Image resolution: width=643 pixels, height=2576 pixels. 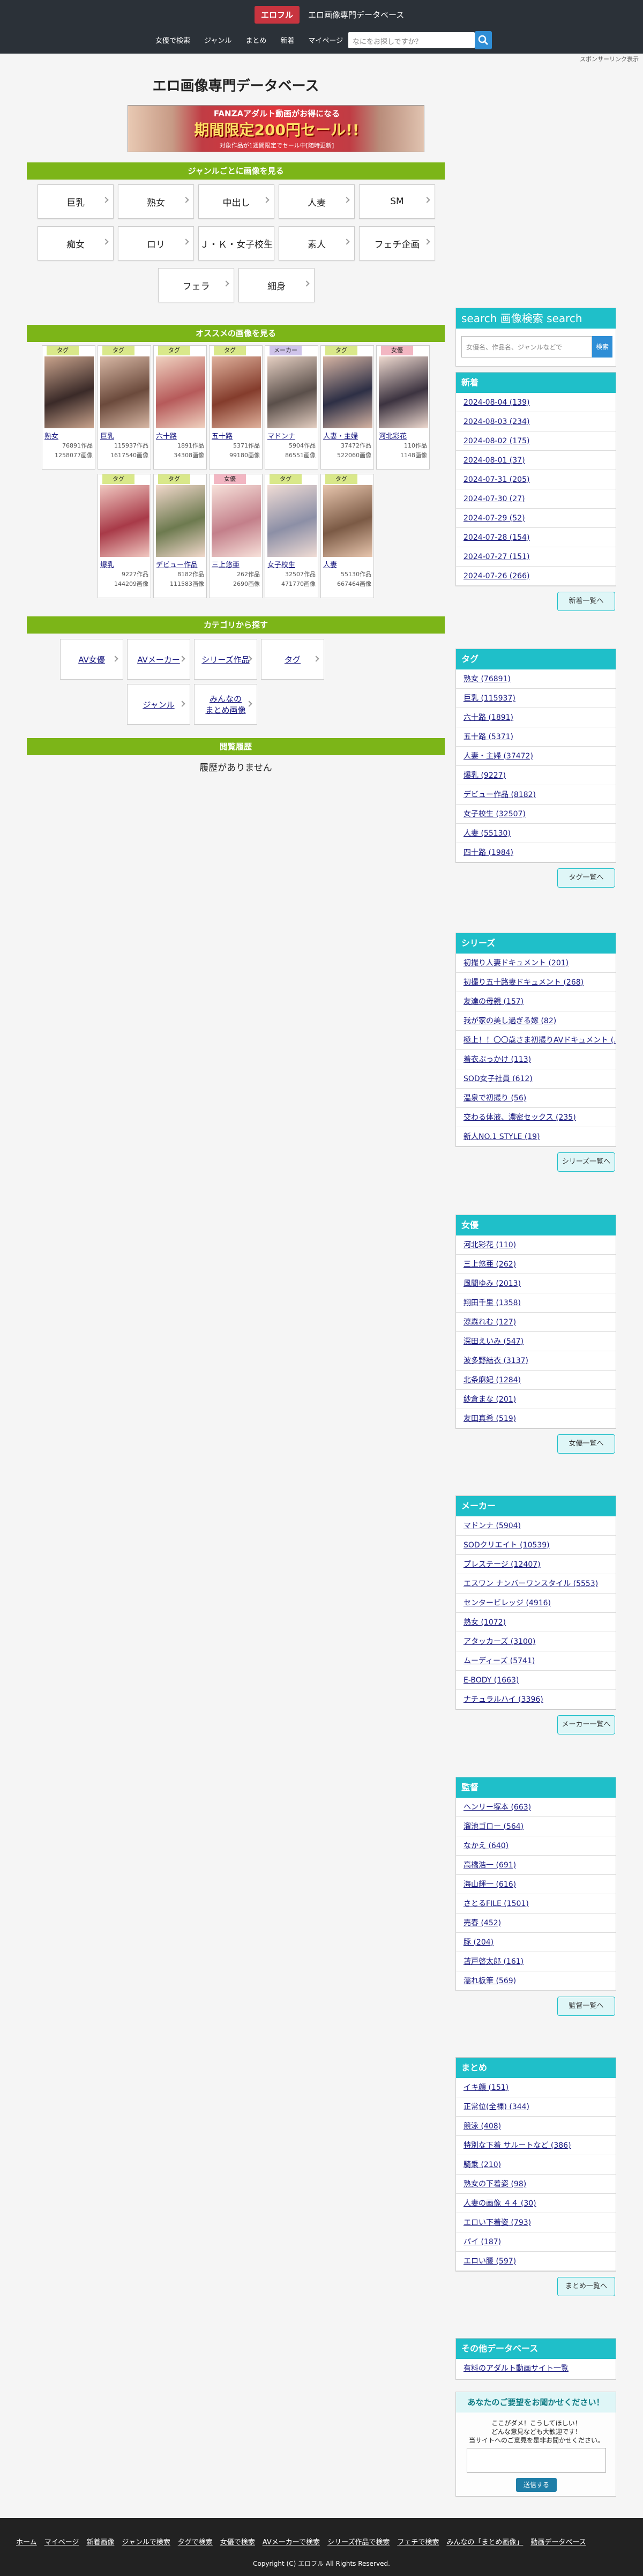 I want to click on genre-button: 巨乳, so click(x=76, y=201).